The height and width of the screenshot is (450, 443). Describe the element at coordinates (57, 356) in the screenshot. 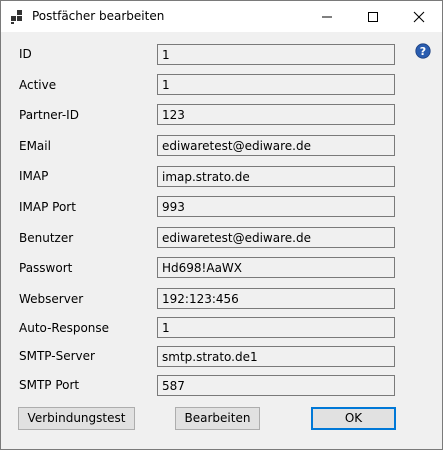

I see `label-smtp-server: SMTP-Server` at that location.